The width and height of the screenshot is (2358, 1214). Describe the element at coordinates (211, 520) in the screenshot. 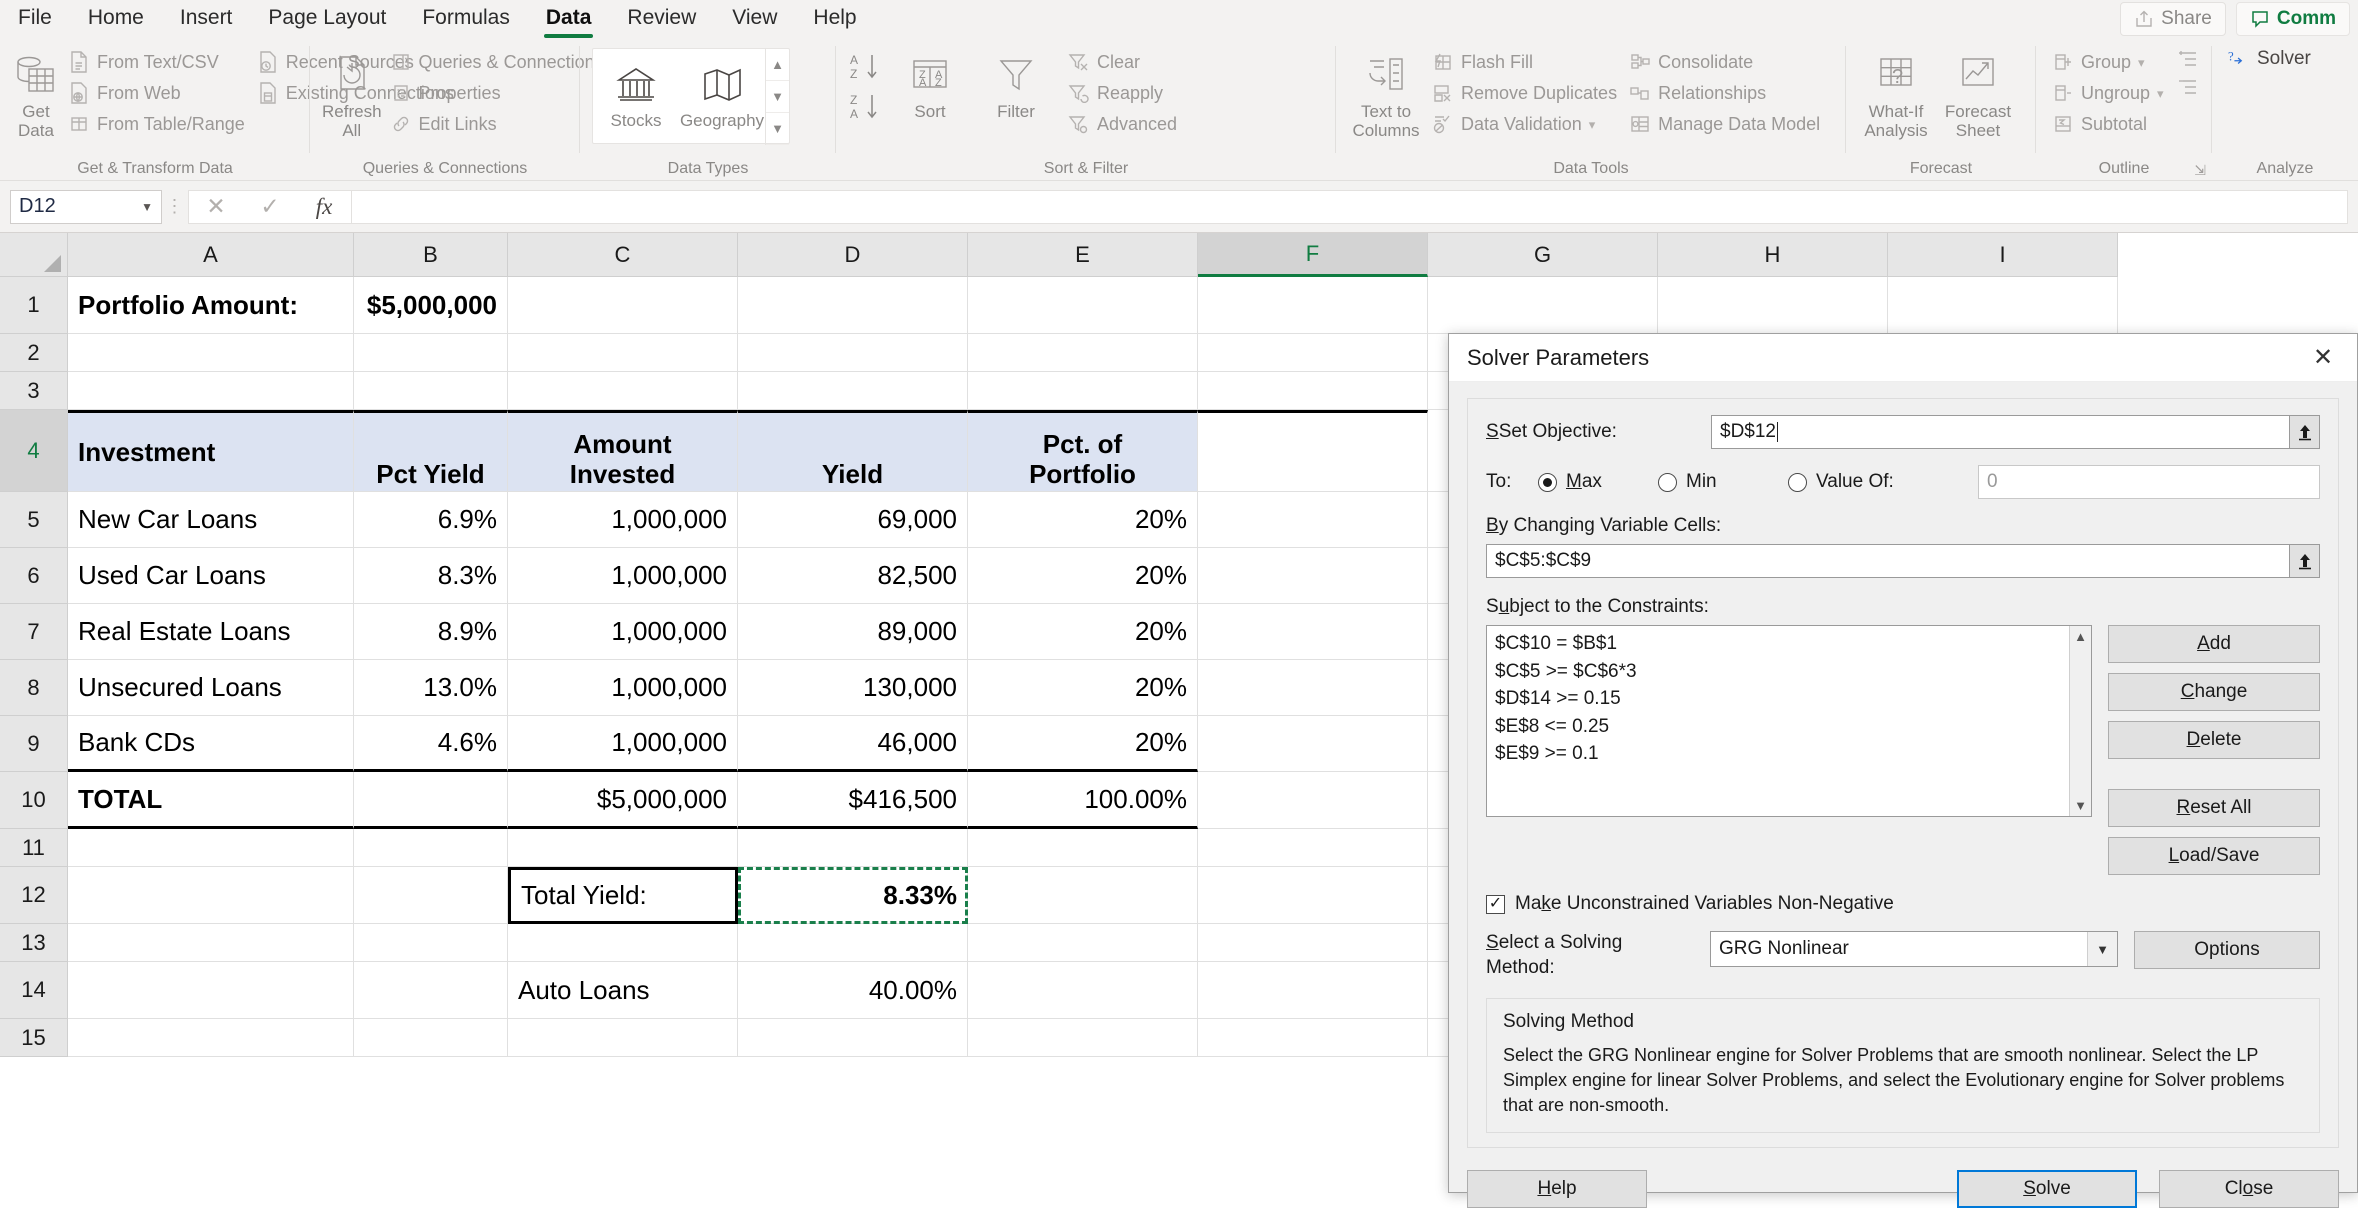

I see `cell-a5: New Car Loans` at that location.